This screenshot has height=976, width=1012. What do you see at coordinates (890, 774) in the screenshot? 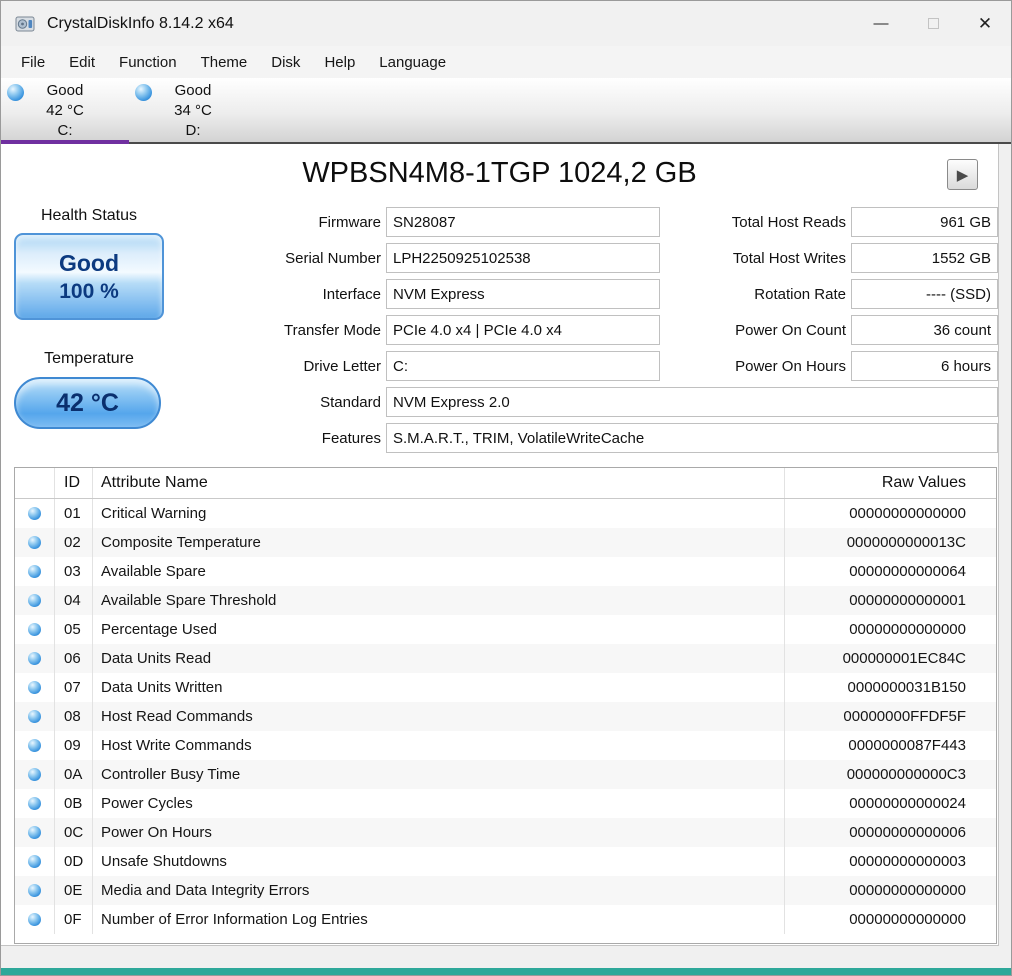
I see `attribute-raw-value: 000000000000C3` at bounding box center [890, 774].